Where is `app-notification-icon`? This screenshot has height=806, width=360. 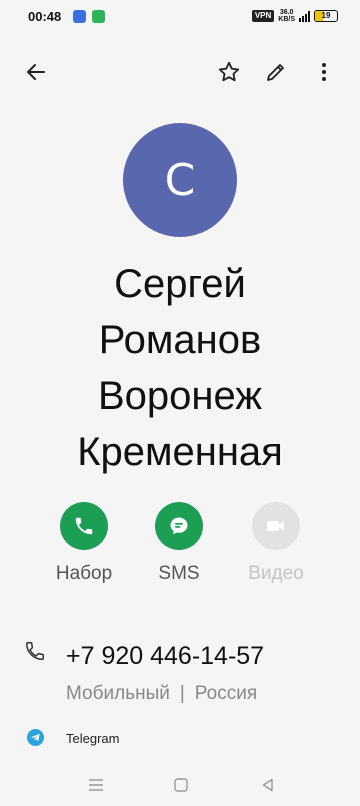
app-notification-icon is located at coordinates (80, 16).